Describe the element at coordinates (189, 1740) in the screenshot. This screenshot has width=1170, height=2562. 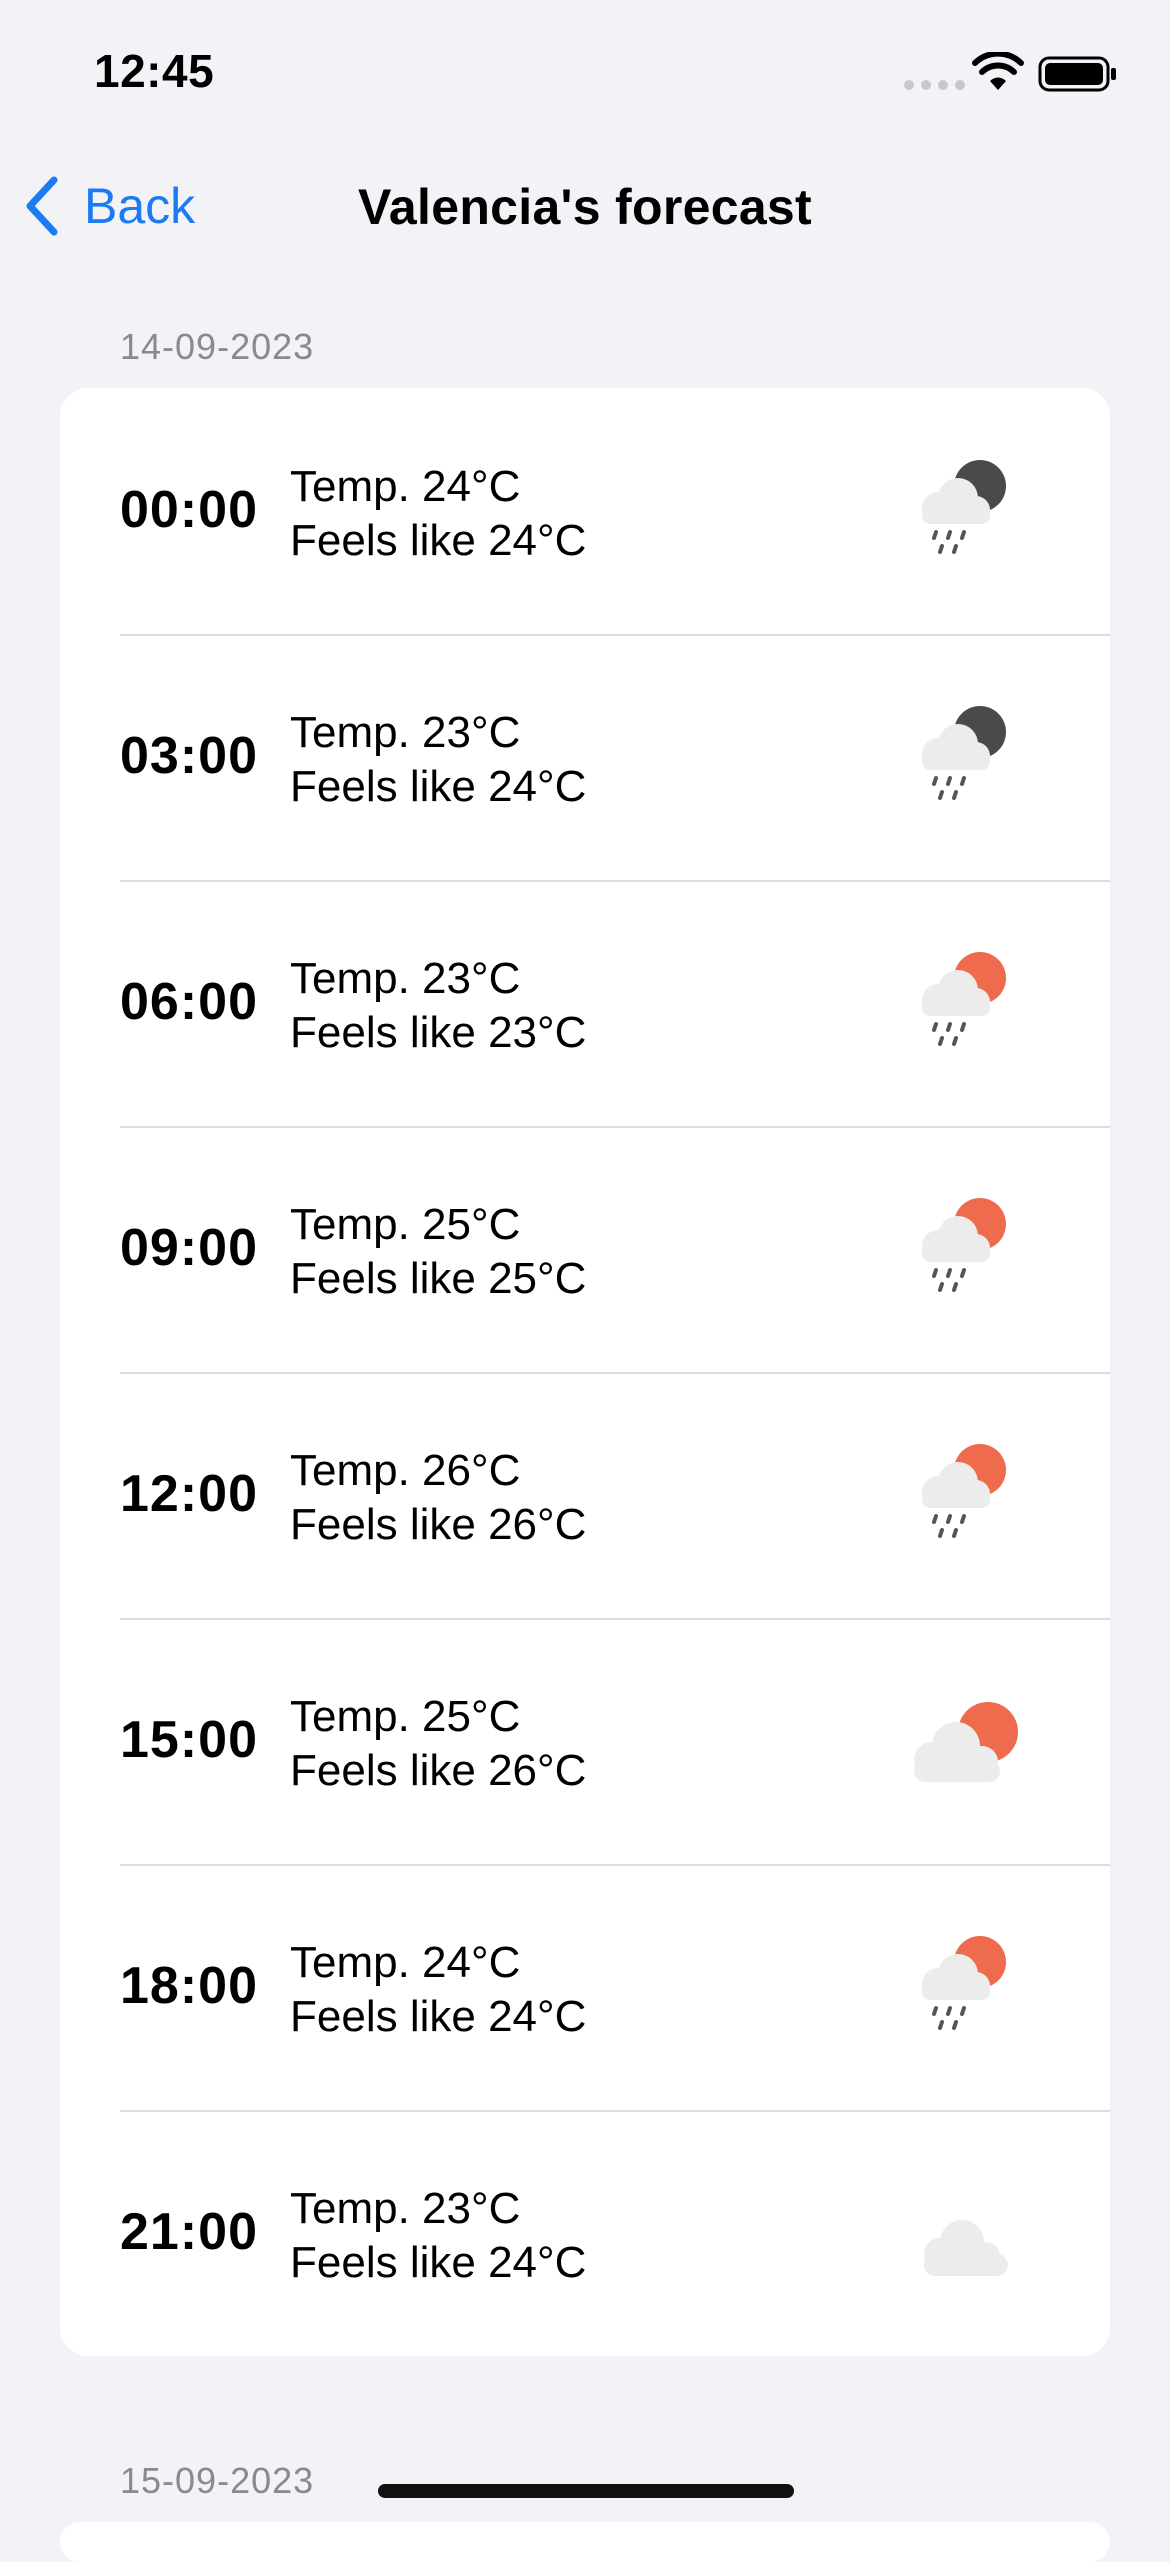
I see `forecast-time: 15:00` at that location.